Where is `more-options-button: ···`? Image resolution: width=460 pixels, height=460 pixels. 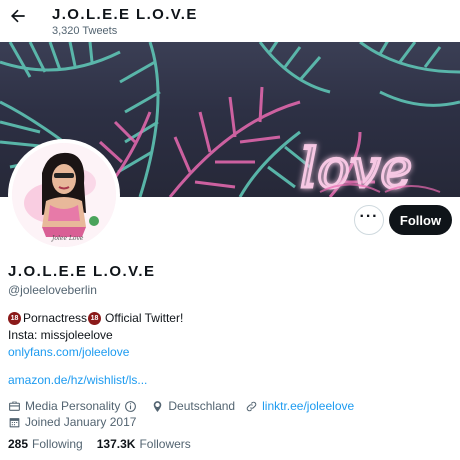 more-options-button: ··· is located at coordinates (369, 220).